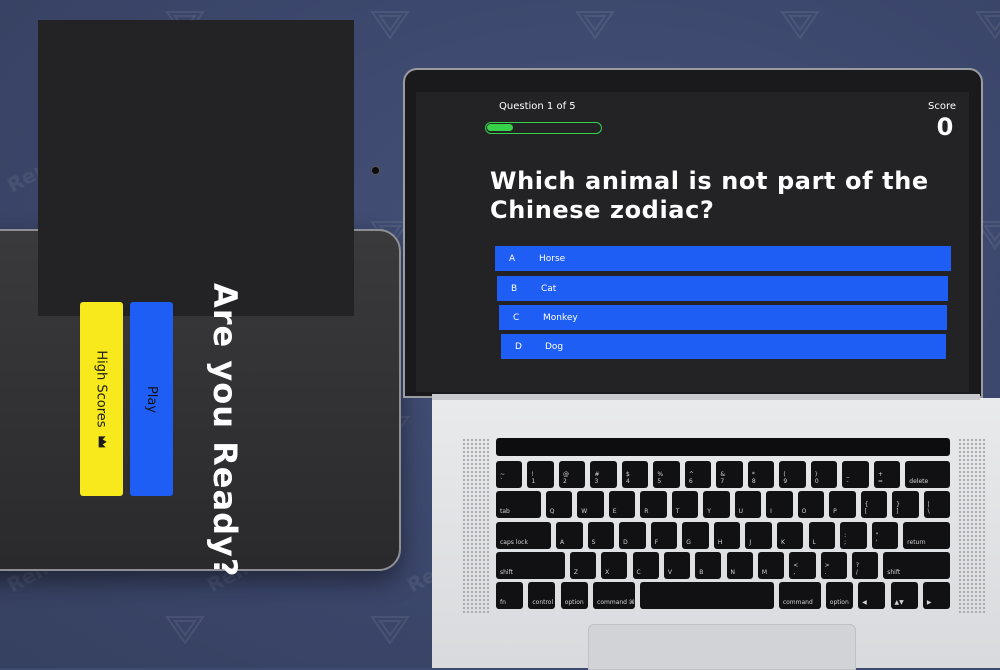  I want to click on answer-text: Dog, so click(554, 346).